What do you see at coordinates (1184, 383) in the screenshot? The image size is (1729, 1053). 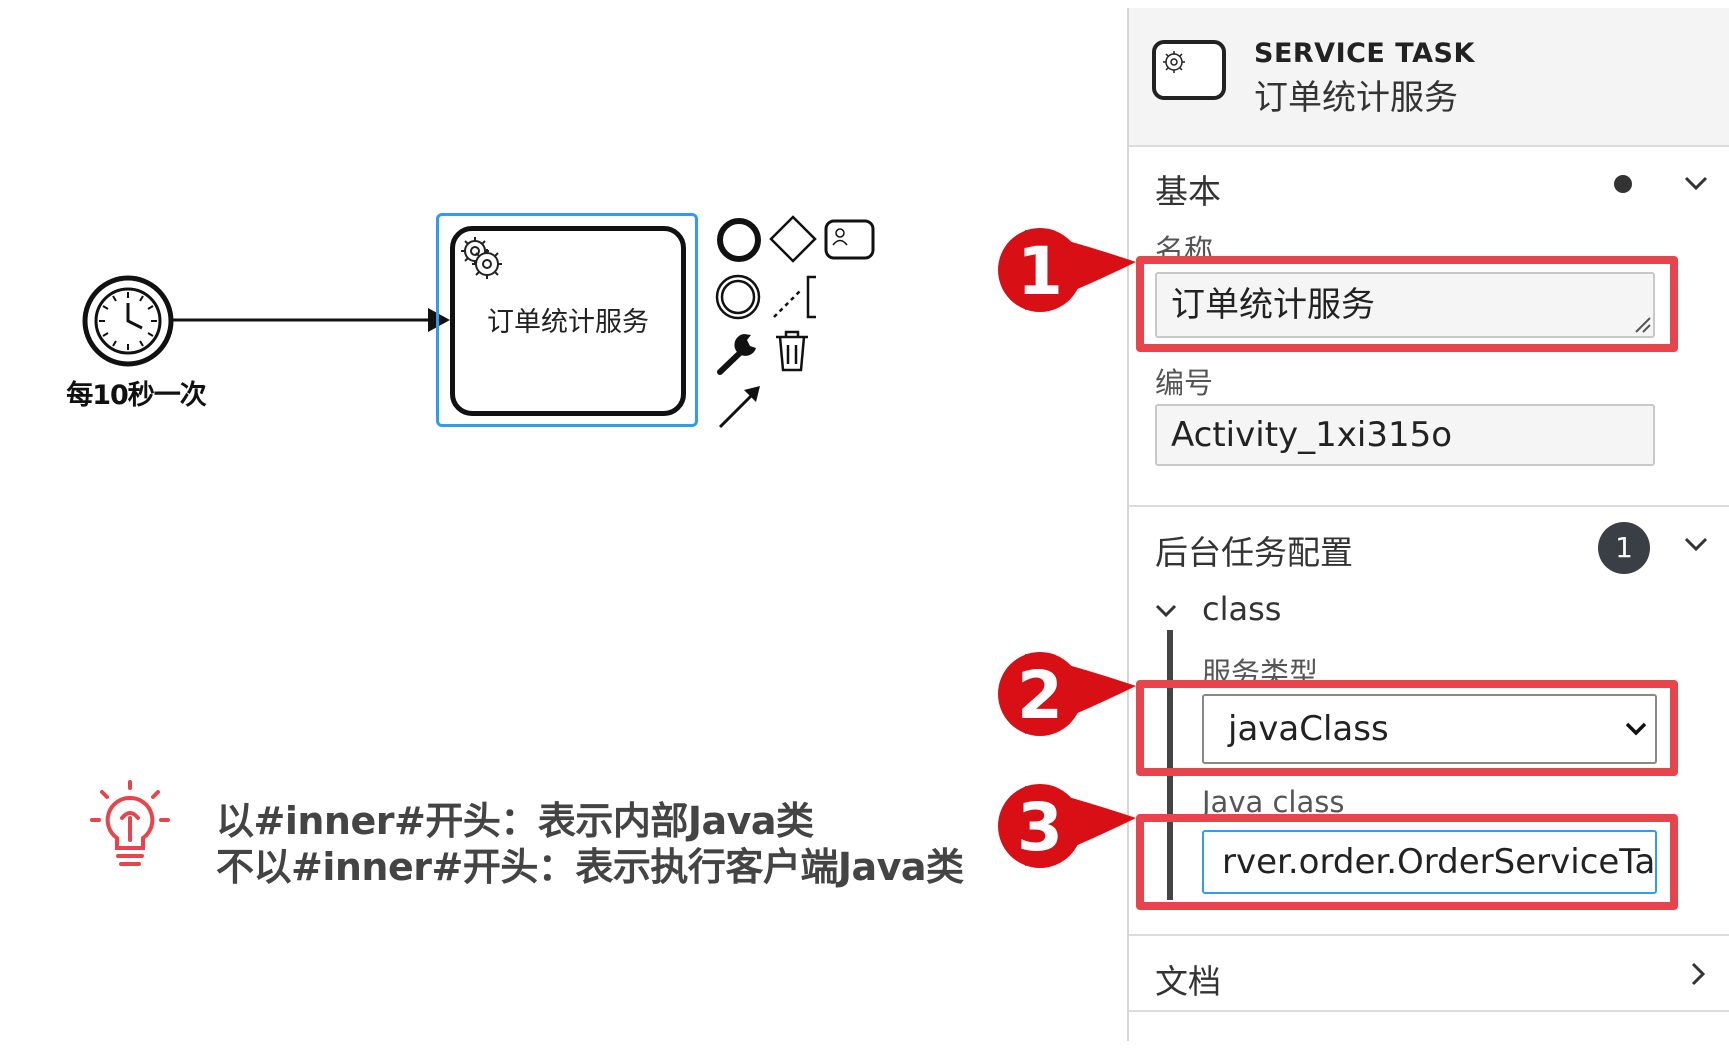 I see `id-field-label: 编号` at bounding box center [1184, 383].